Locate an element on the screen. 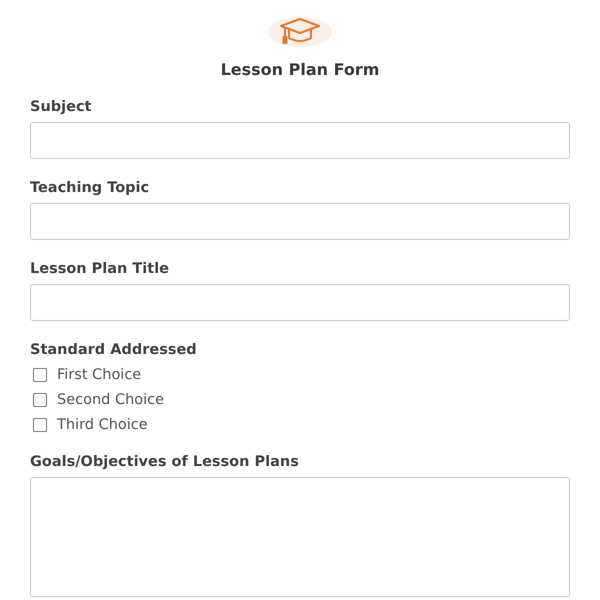 The width and height of the screenshot is (600, 600). checkbox-label: First Choice is located at coordinates (99, 375).